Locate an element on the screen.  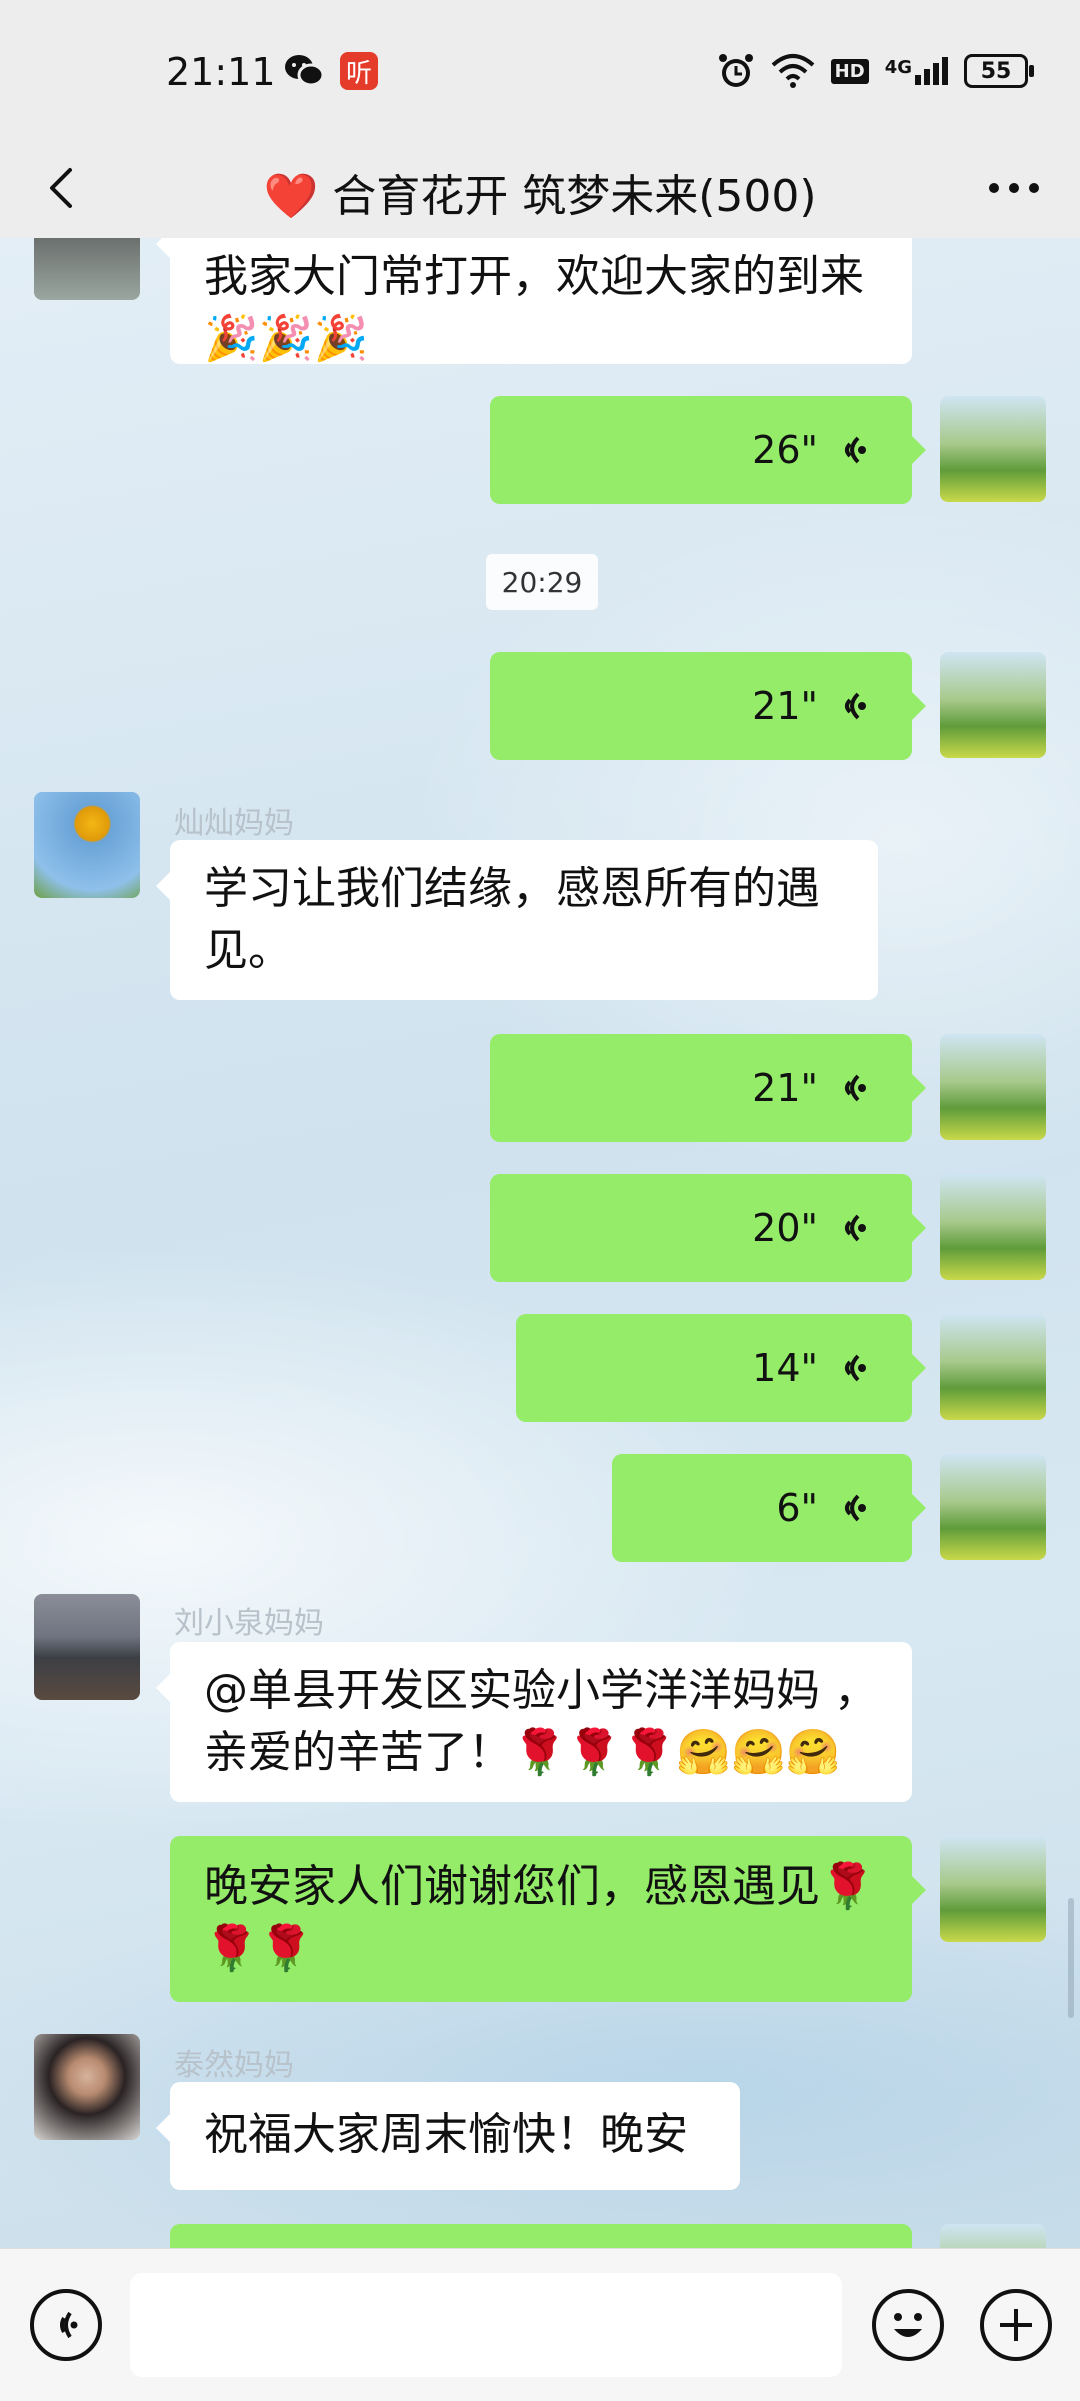
voice-duration: 6" is located at coordinates (797, 1508).